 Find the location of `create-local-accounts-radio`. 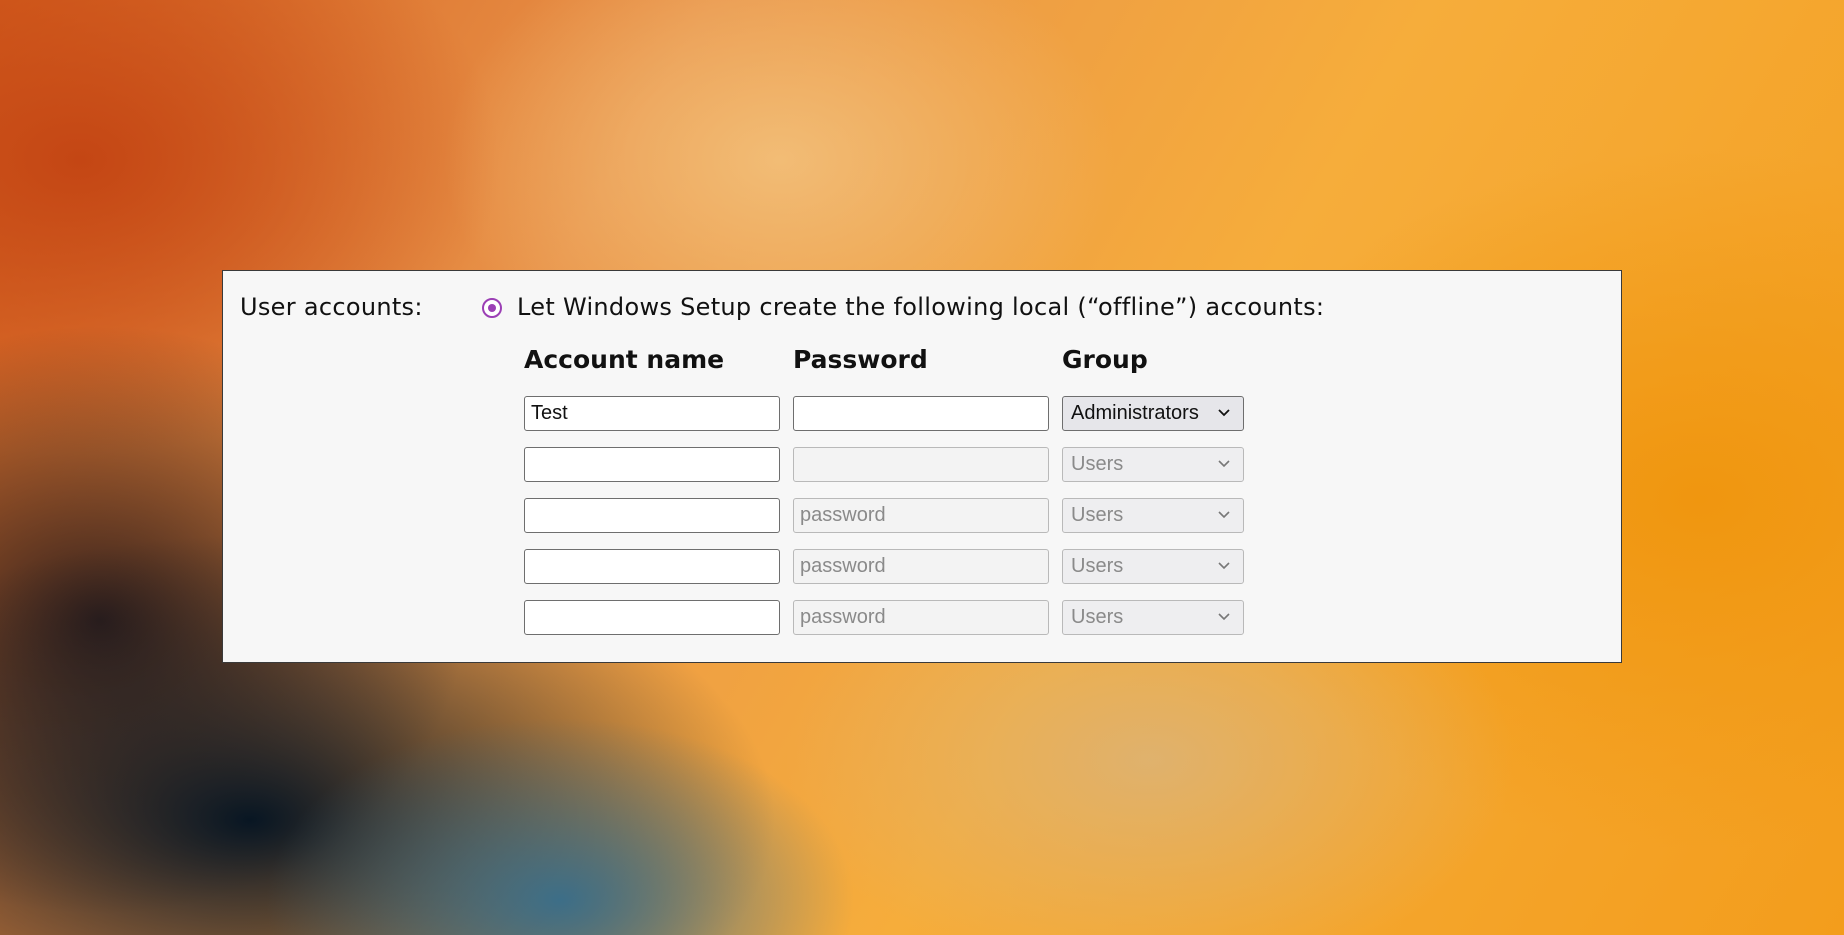

create-local-accounts-radio is located at coordinates (492, 308).